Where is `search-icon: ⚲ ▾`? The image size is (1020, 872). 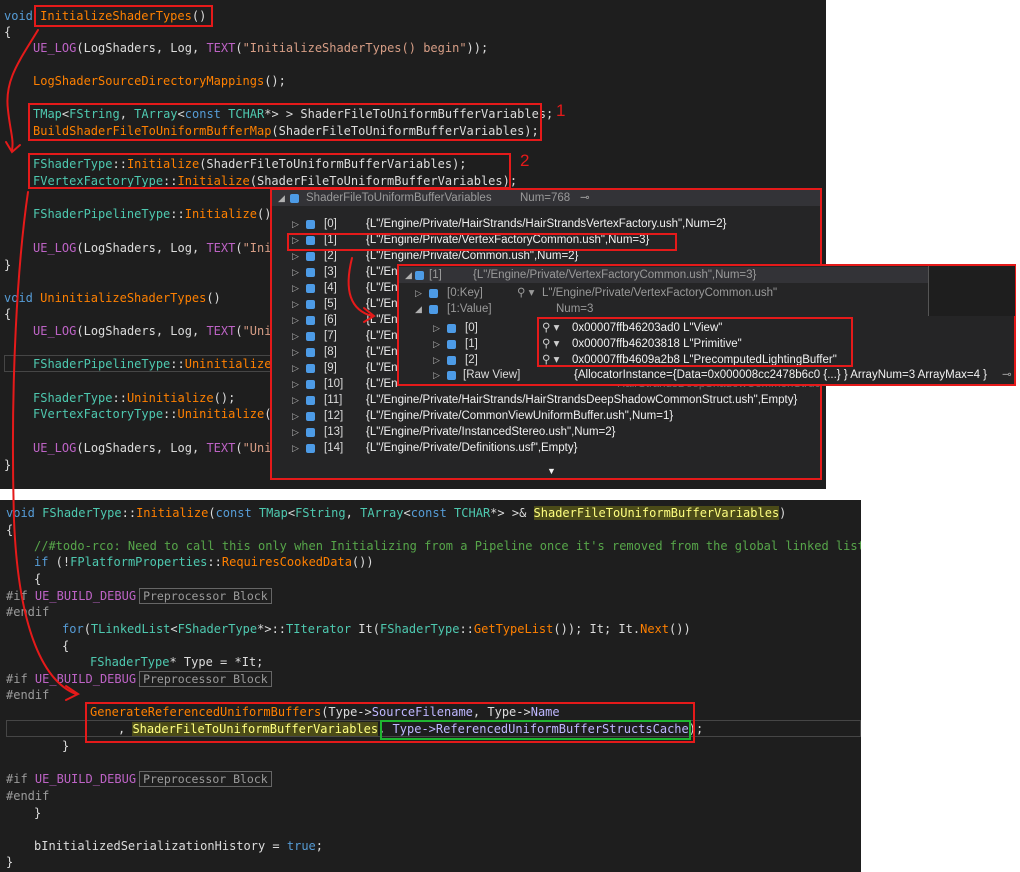
search-icon: ⚲ ▾ is located at coordinates (525, 293).